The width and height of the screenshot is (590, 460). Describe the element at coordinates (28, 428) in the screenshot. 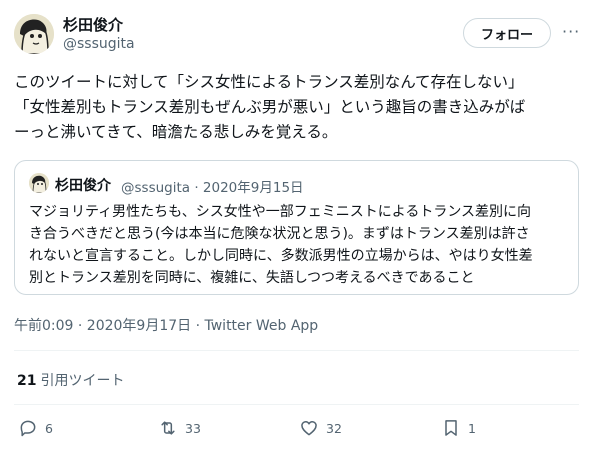

I see `reply-icon` at that location.